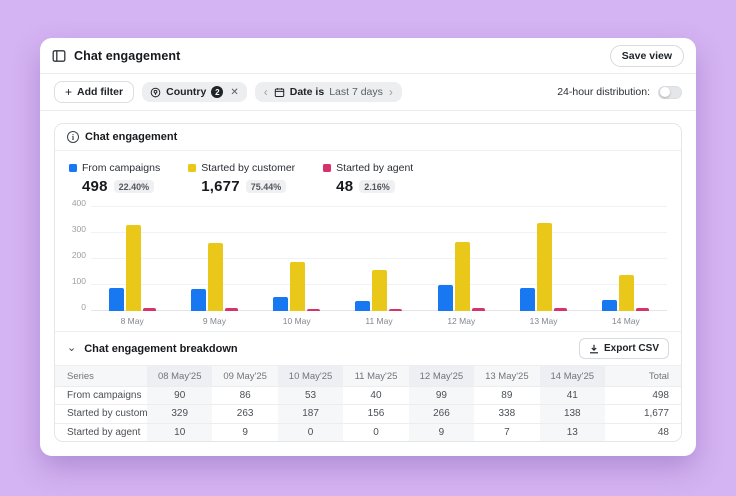 The height and width of the screenshot is (496, 736). I want to click on series-cell: From campaigns, so click(104, 396).